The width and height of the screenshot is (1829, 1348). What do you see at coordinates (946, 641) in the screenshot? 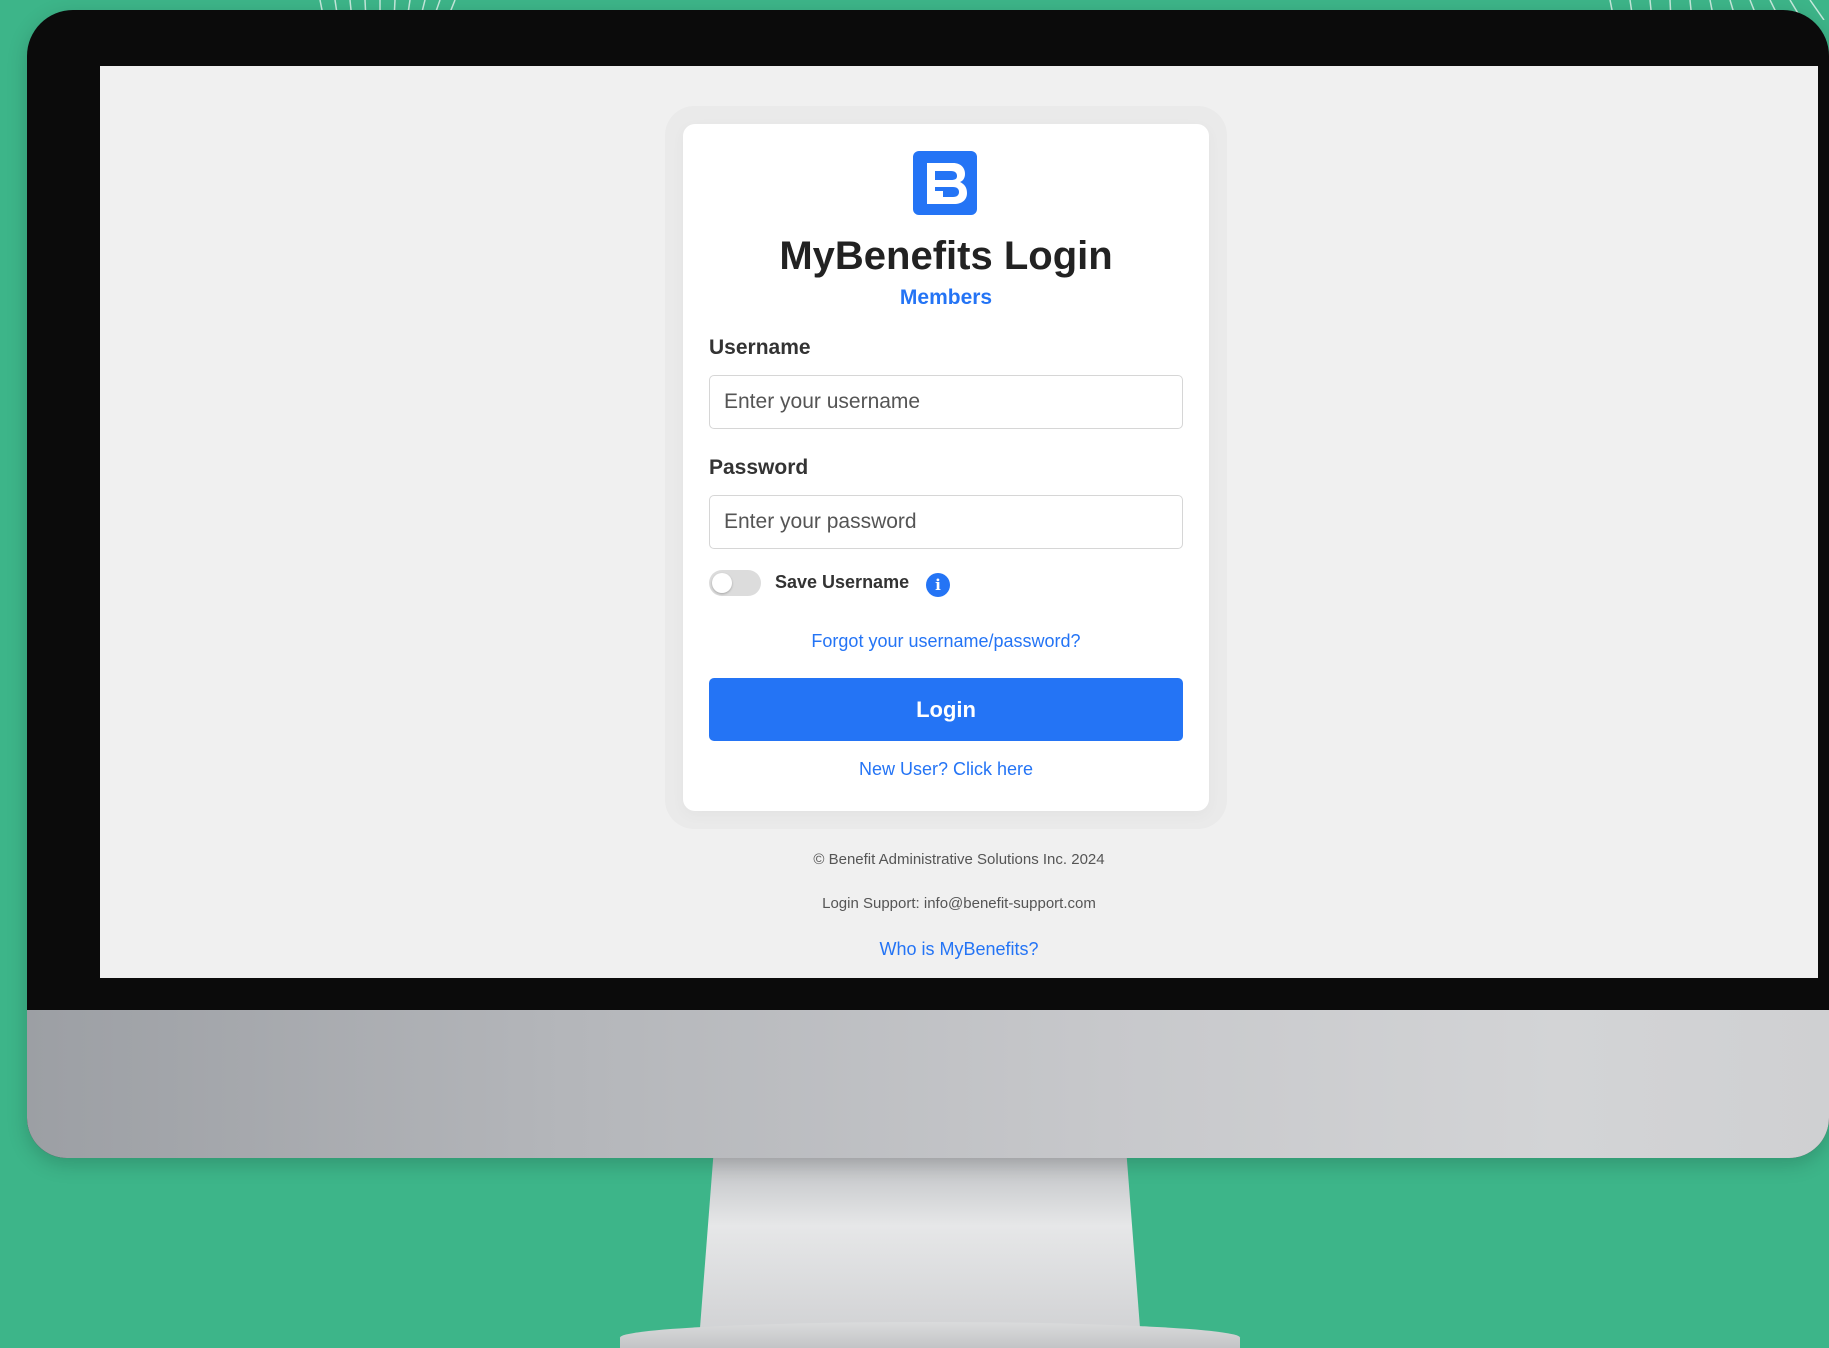
I see `forgot-credentials-link: Forgot your username/password?` at bounding box center [946, 641].